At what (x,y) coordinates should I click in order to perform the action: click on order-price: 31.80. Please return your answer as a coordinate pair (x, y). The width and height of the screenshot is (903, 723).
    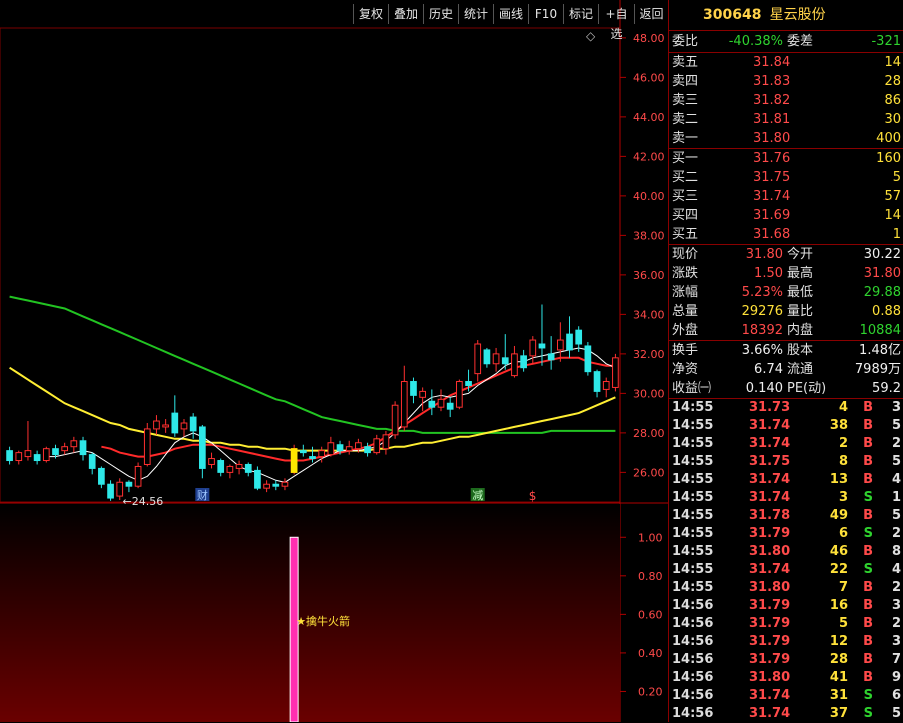
    Looking at the image, I should click on (772, 138).